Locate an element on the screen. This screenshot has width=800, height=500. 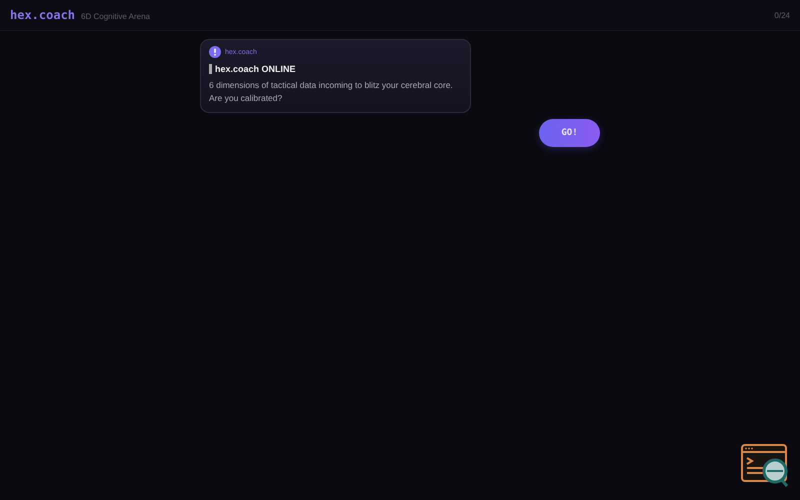
message-title: hex.coach ONLINE is located at coordinates (255, 69).